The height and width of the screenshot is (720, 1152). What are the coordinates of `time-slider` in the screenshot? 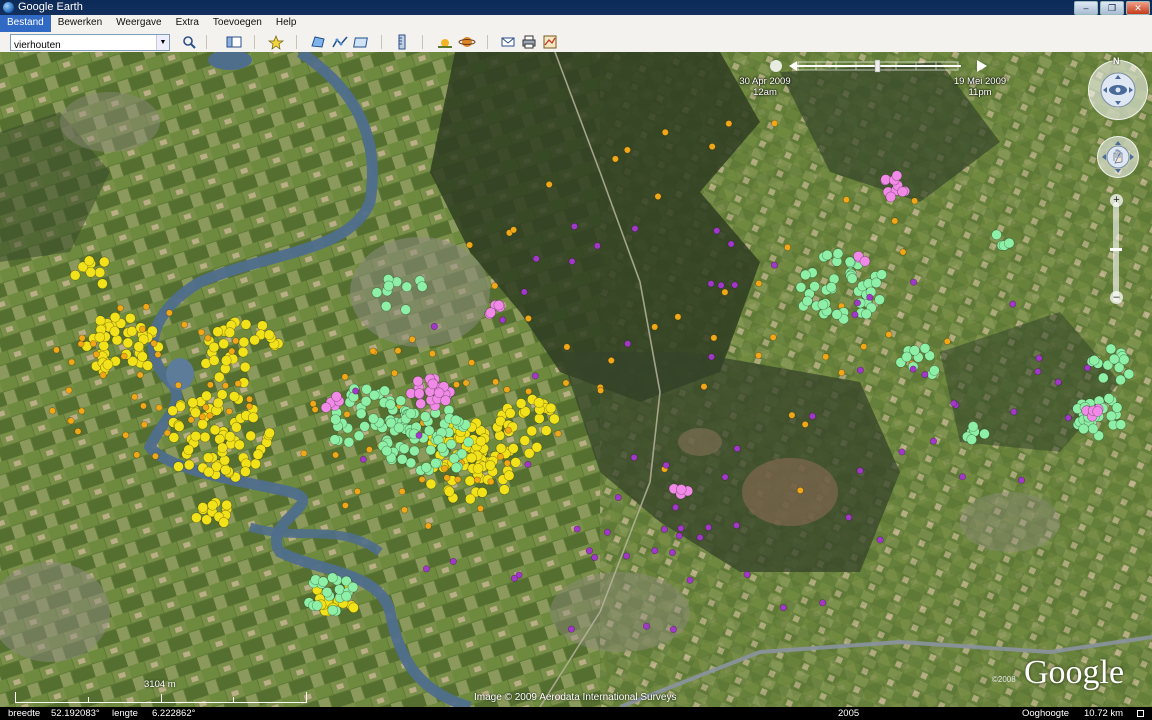 It's located at (879, 66).